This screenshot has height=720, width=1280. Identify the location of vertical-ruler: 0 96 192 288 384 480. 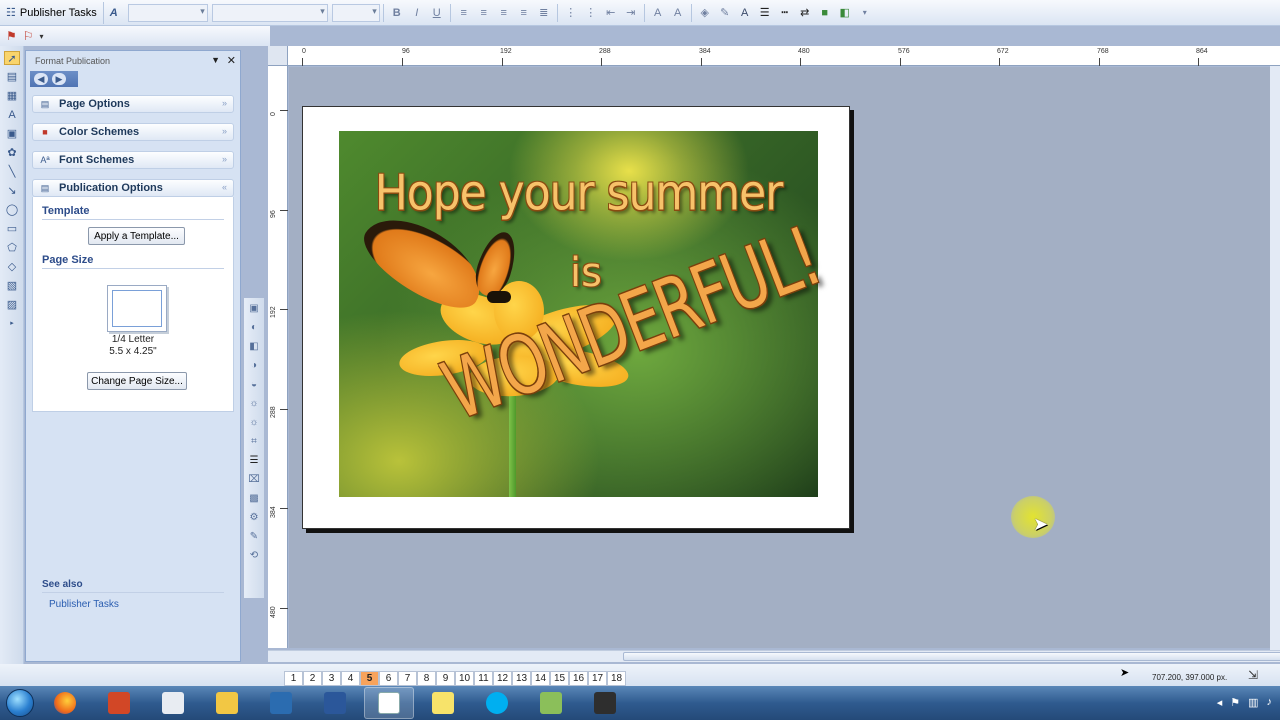
(278, 357).